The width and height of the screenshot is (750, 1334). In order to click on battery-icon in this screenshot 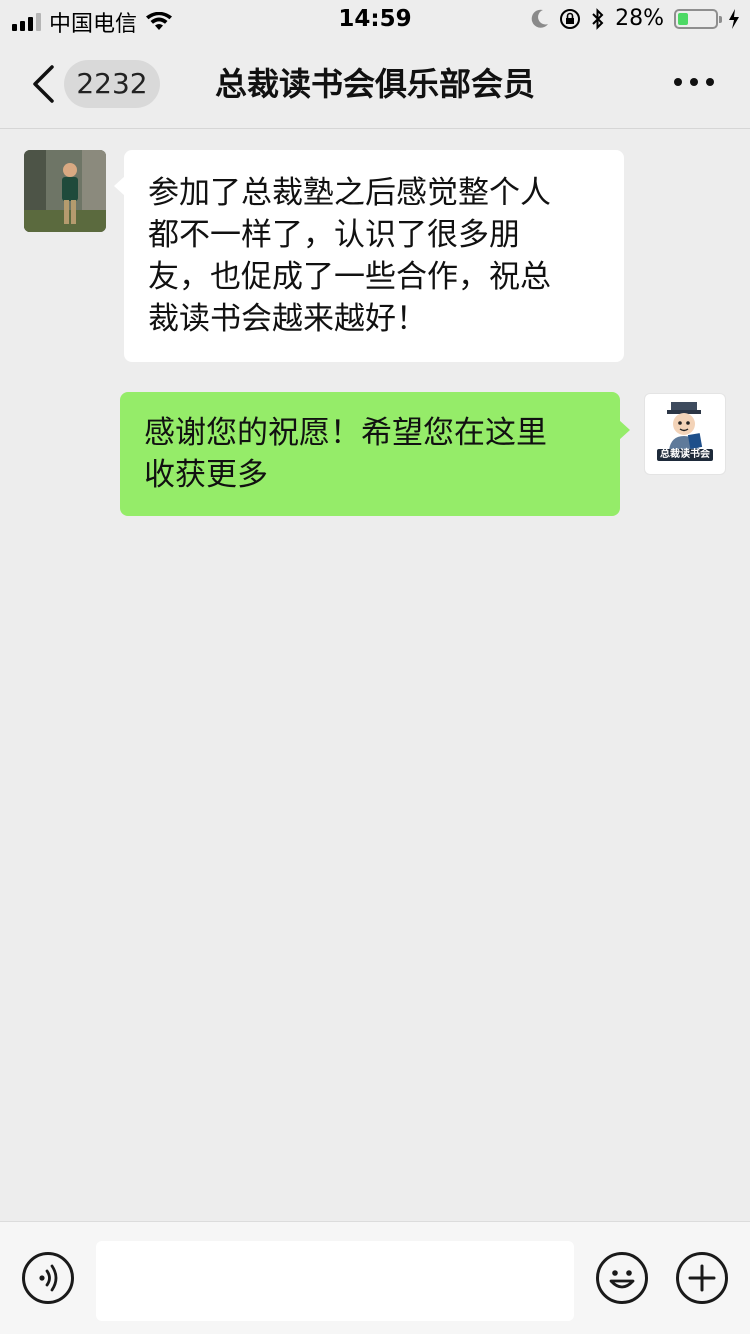, I will do `click(698, 18)`.